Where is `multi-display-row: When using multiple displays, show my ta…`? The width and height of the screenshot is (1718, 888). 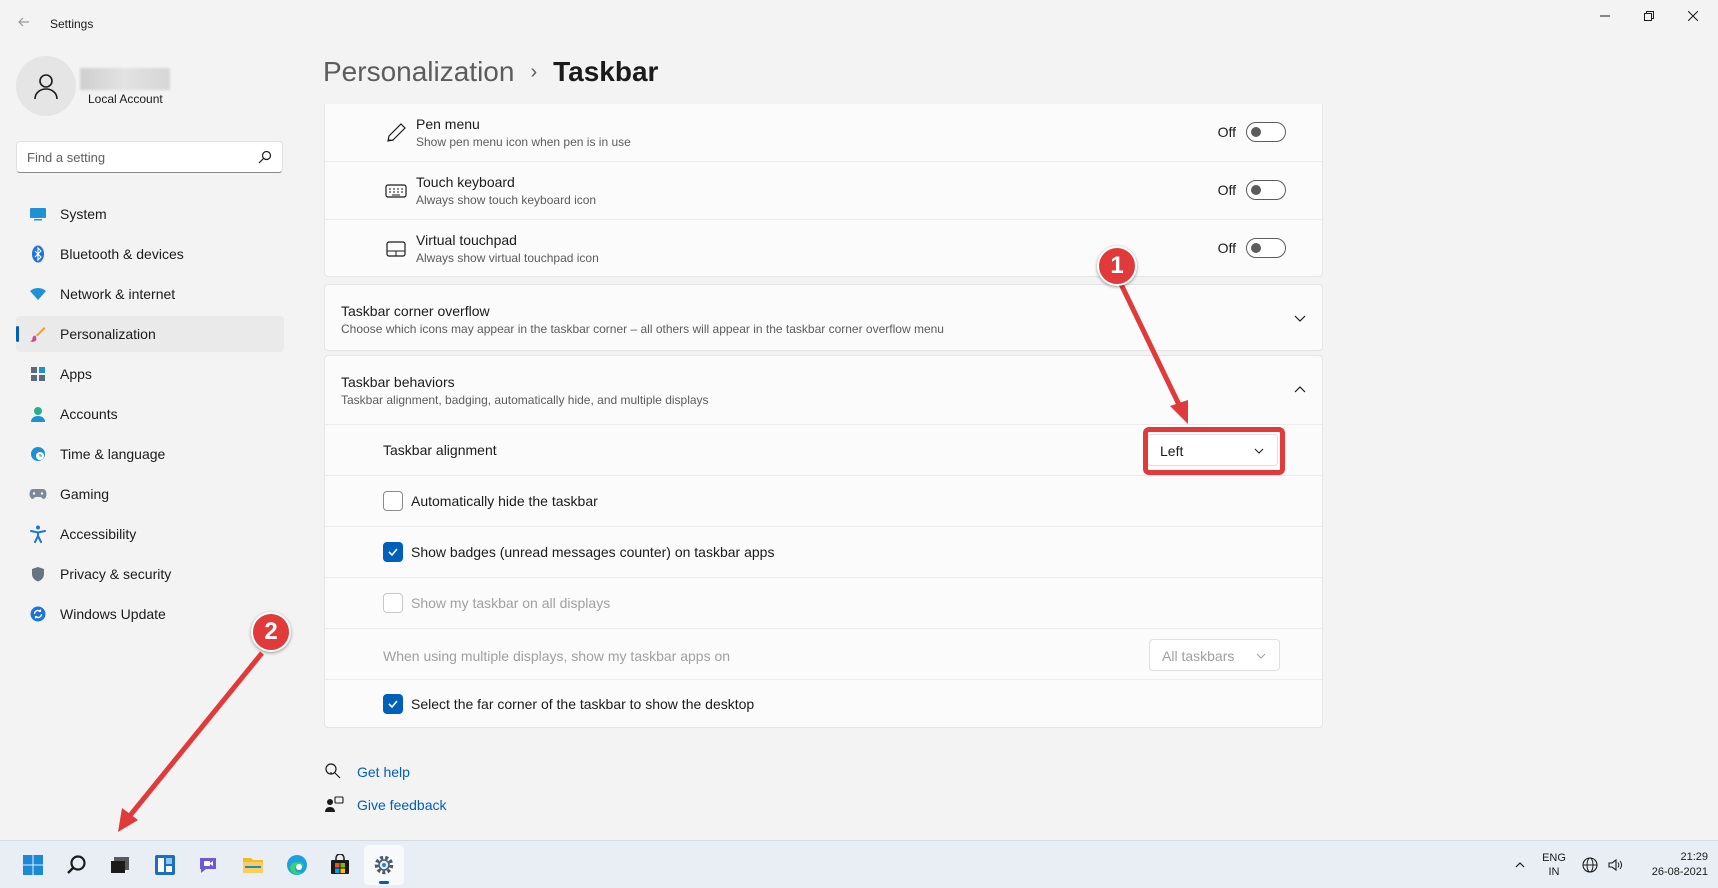
multi-display-row: When using multiple displays, show my ta… is located at coordinates (823, 653).